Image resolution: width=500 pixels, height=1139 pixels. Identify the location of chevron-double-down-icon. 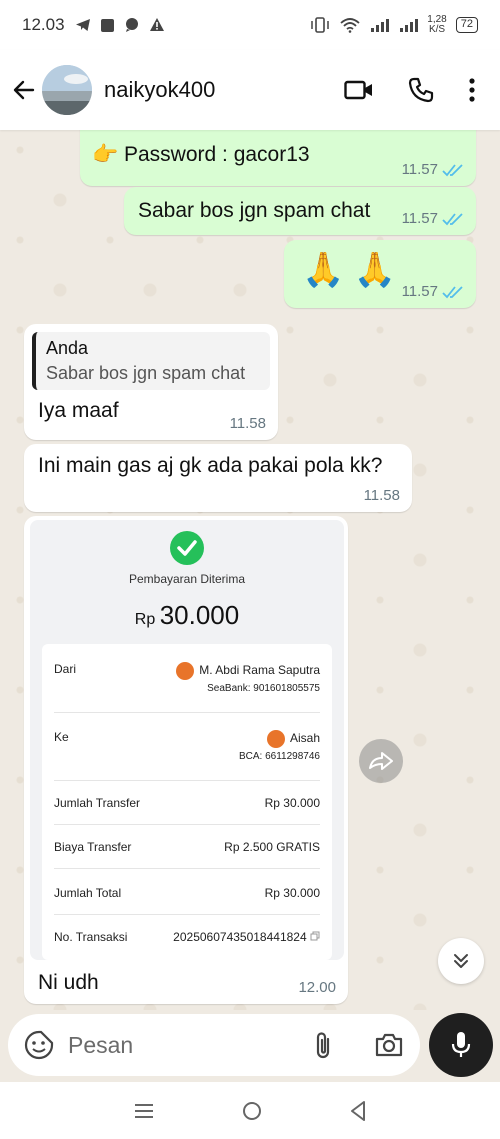
(461, 961).